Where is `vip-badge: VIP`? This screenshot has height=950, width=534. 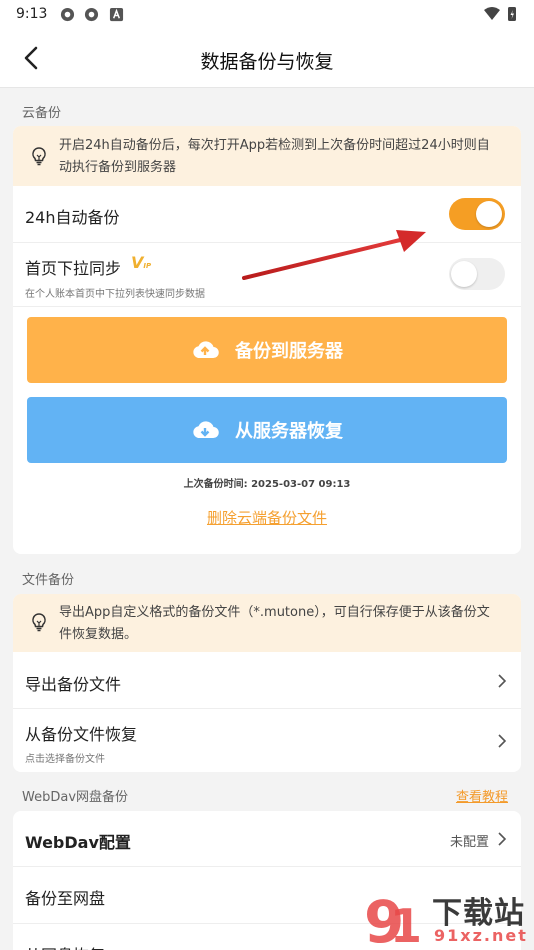
vip-badge: VIP is located at coordinates (141, 262).